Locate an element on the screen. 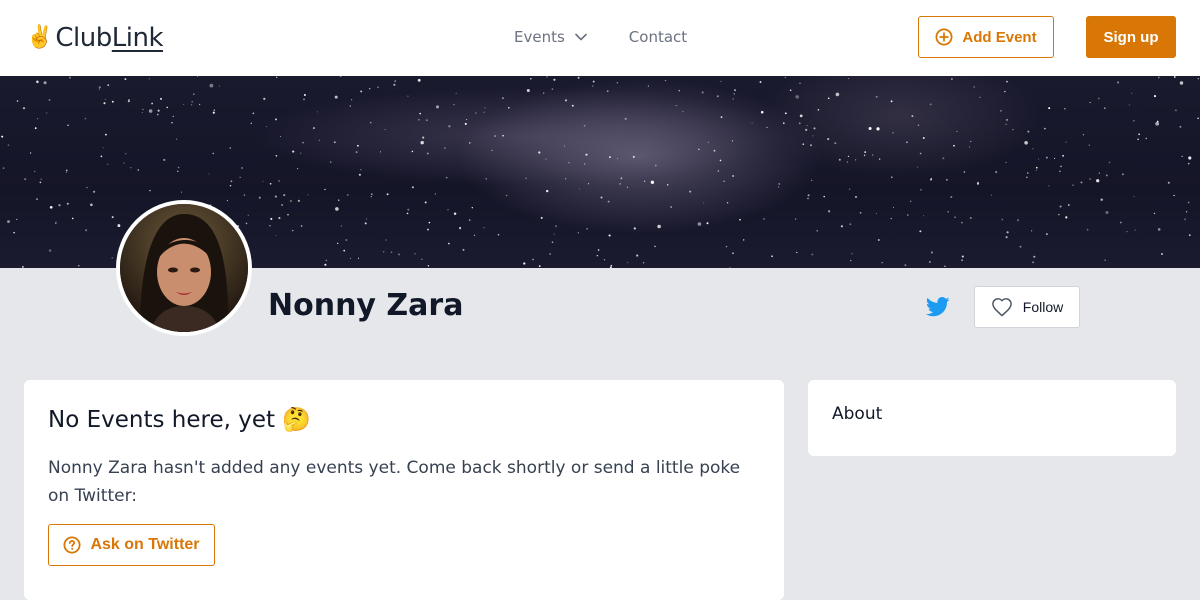  twitter-icon is located at coordinates (937, 307).